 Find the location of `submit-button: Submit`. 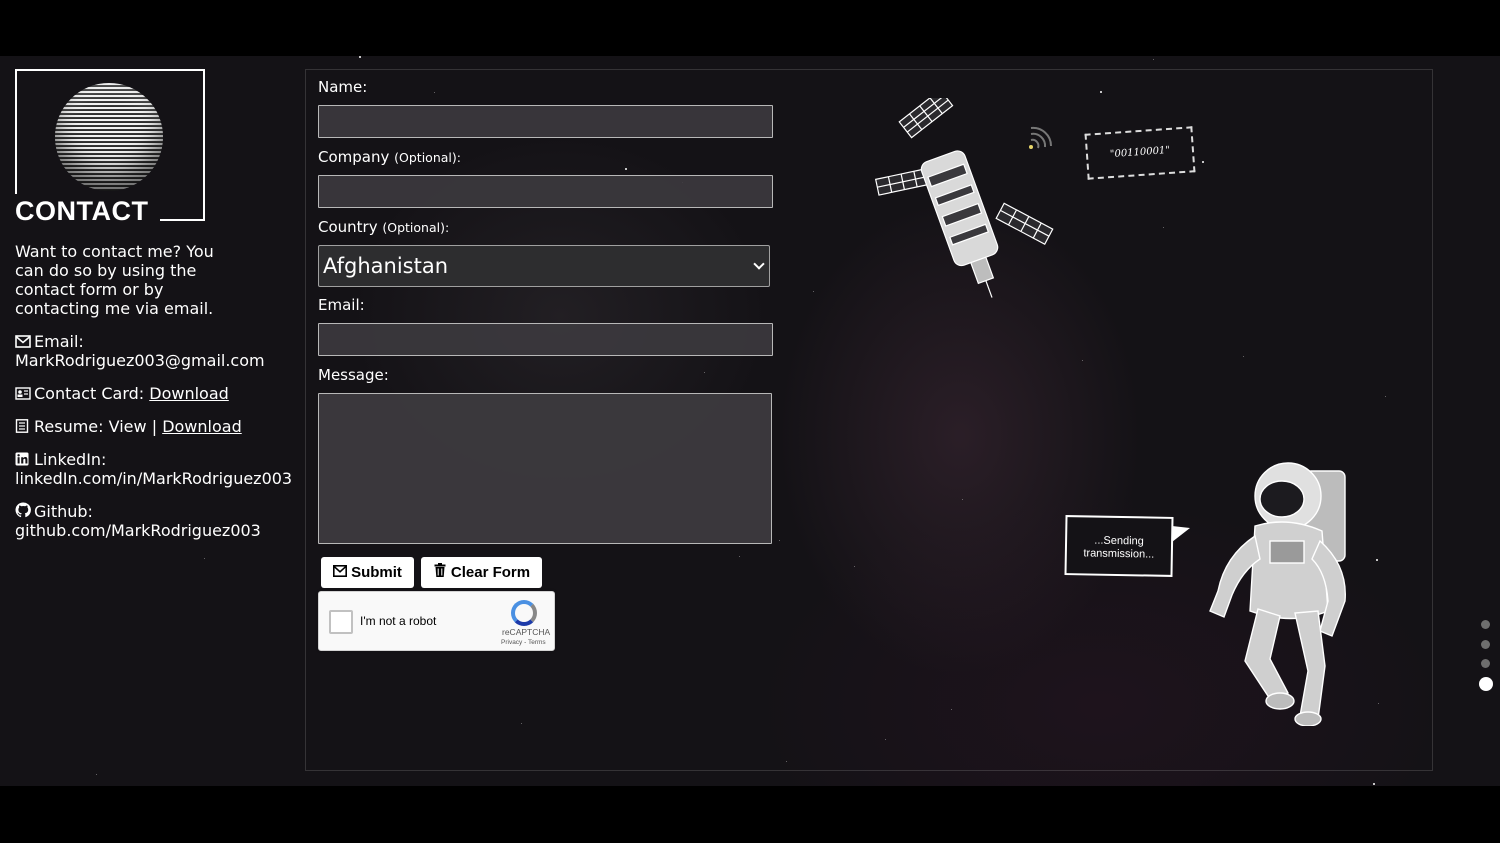

submit-button: Submit is located at coordinates (367, 572).